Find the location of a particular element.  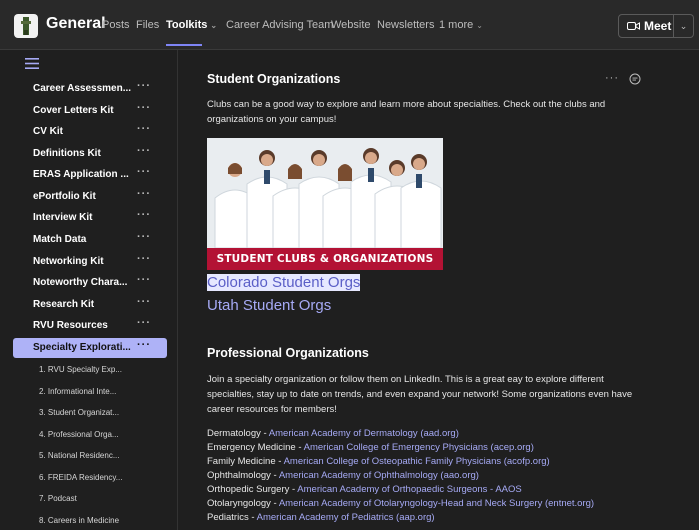

tab-toolkits-label: Toolkits is located at coordinates (187, 25).